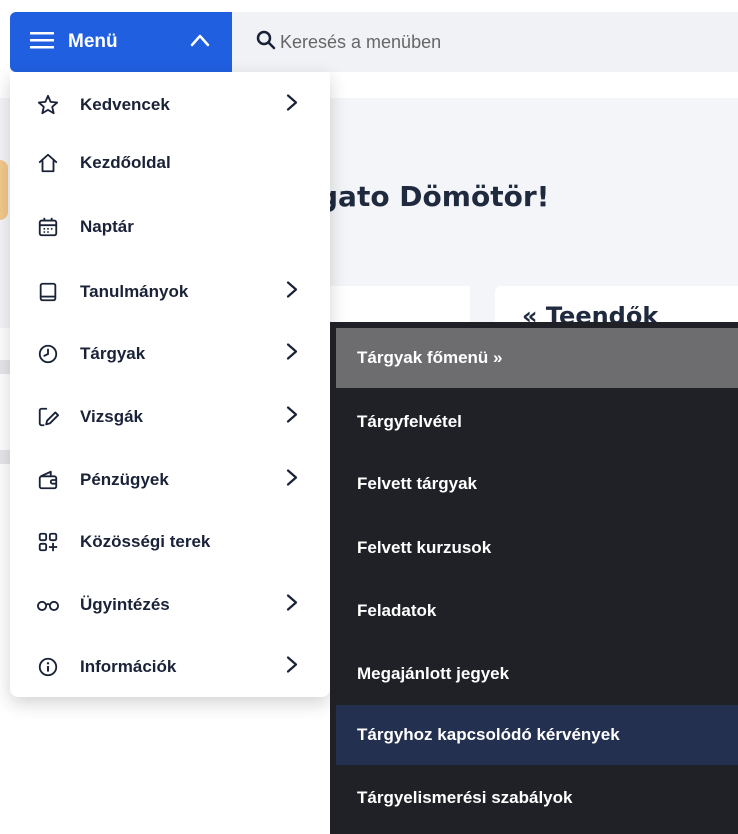 The image size is (738, 834). What do you see at coordinates (537, 735) in the screenshot?
I see `submenu-item-targyhoz-kapcsolodo-kervenyek: Tárgyhoz kapcsolódó kérvények` at bounding box center [537, 735].